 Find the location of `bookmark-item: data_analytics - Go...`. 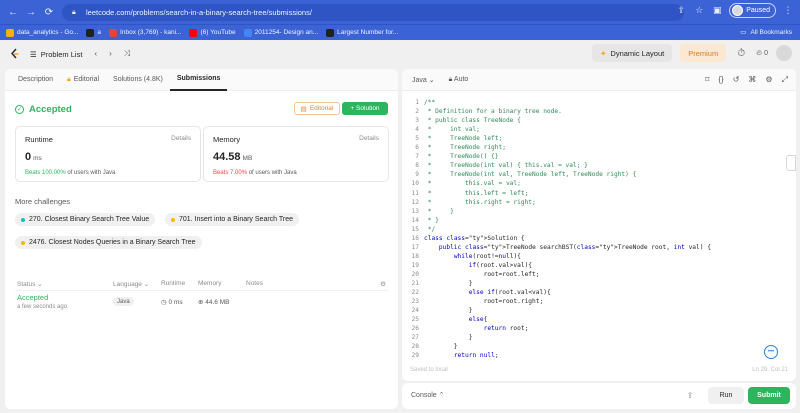

bookmark-item: data_analytics - Go... is located at coordinates (42, 32).